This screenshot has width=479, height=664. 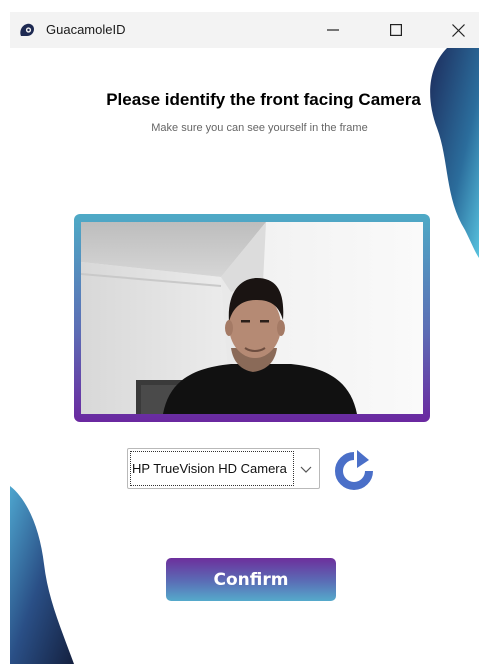 What do you see at coordinates (244, 30) in the screenshot?
I see `title-bar: GuacamoleID` at bounding box center [244, 30].